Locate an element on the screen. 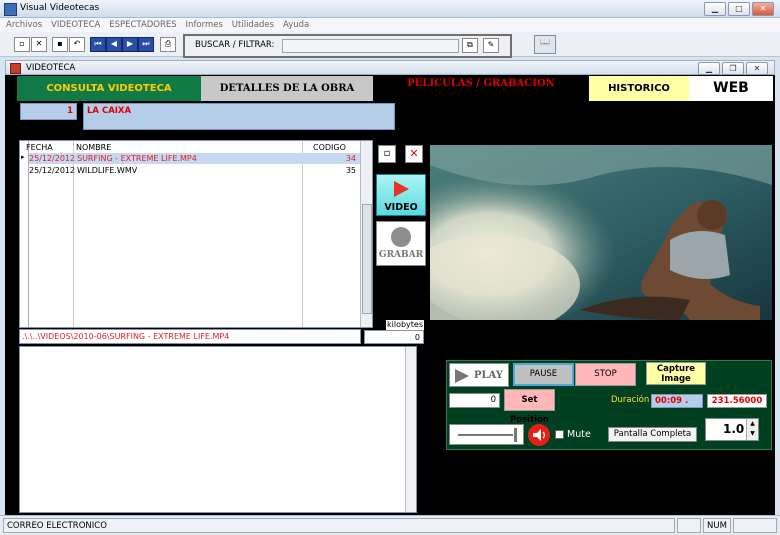  delete-doc-icon: ✕ is located at coordinates (39, 44).